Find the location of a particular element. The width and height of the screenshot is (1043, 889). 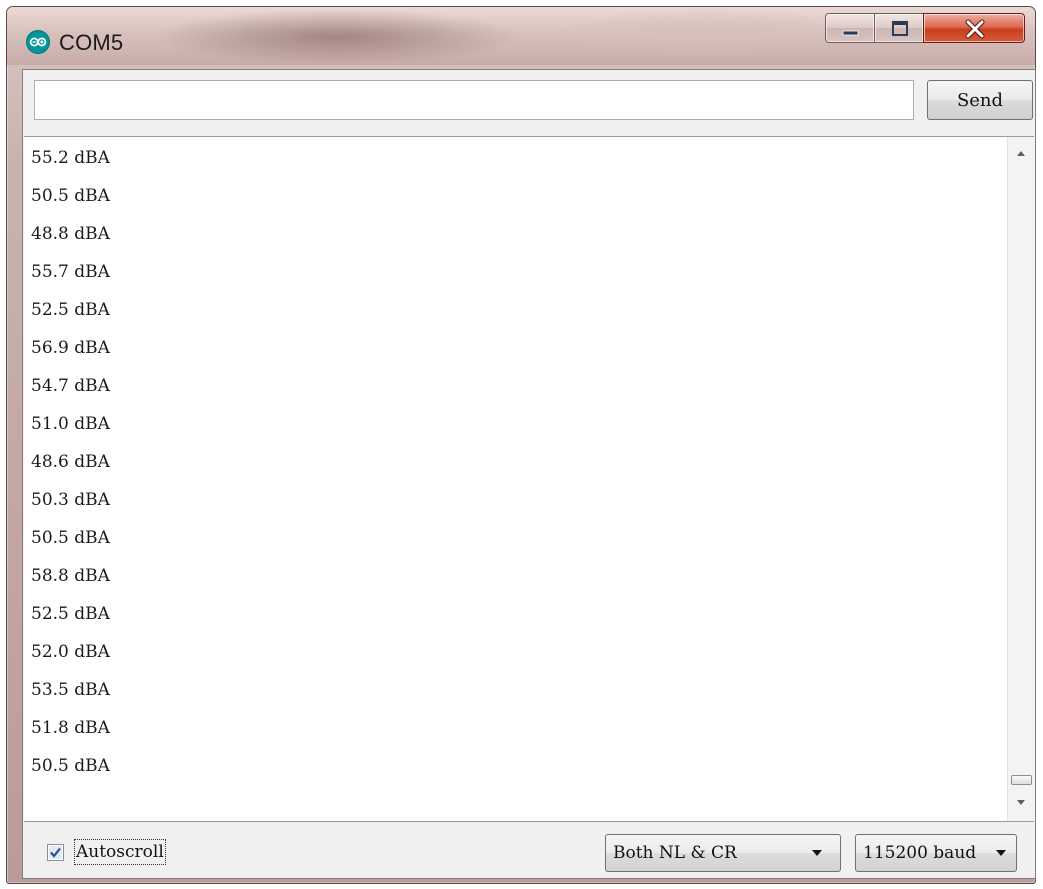

send-button: Send is located at coordinates (980, 100).